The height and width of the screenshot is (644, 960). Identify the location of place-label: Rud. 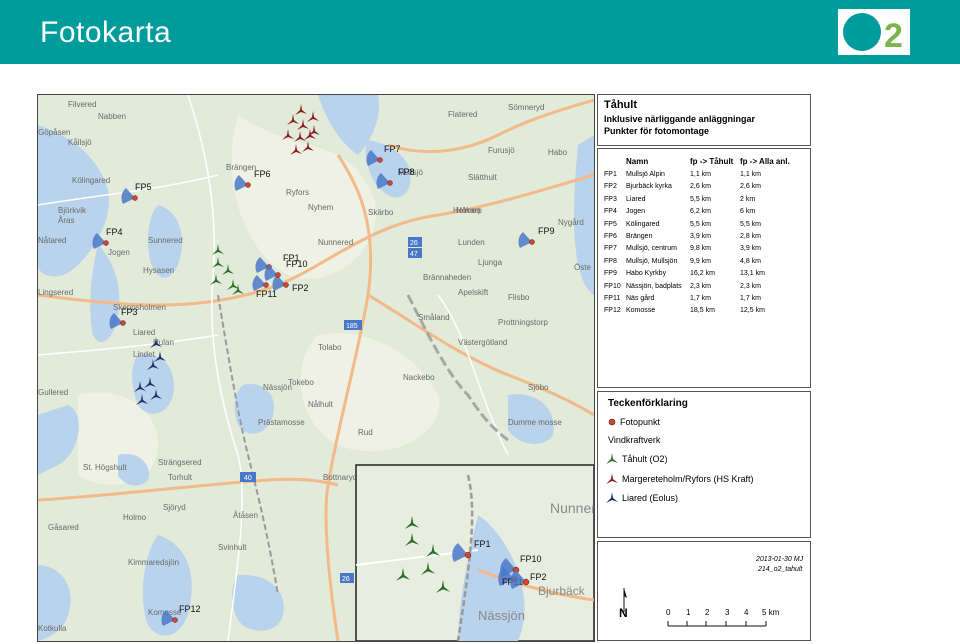
(365, 432).